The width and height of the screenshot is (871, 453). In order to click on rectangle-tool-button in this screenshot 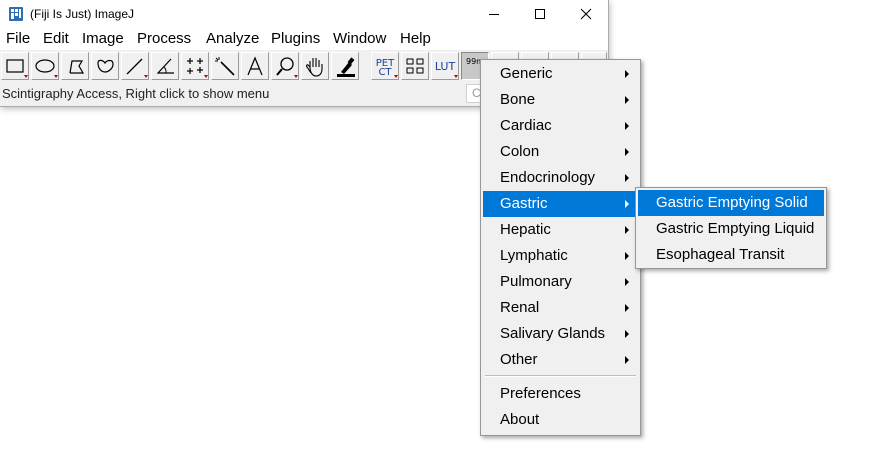, I will do `click(15, 66)`.